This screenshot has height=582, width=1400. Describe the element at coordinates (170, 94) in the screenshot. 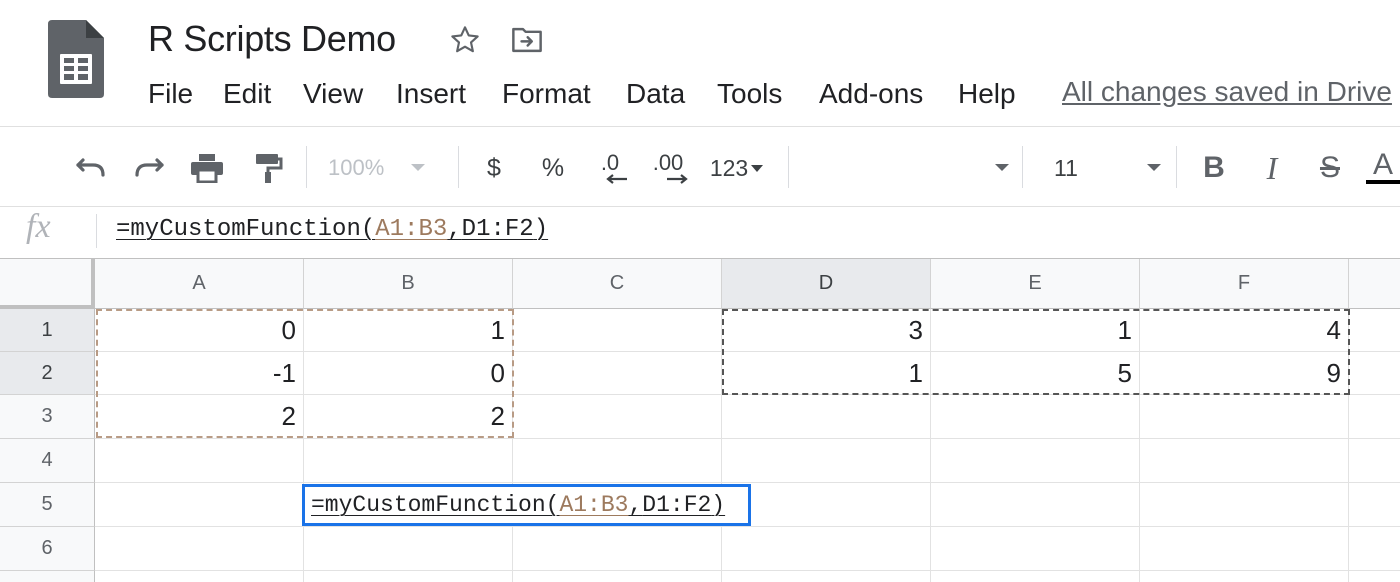

I see `menu-file: File` at that location.